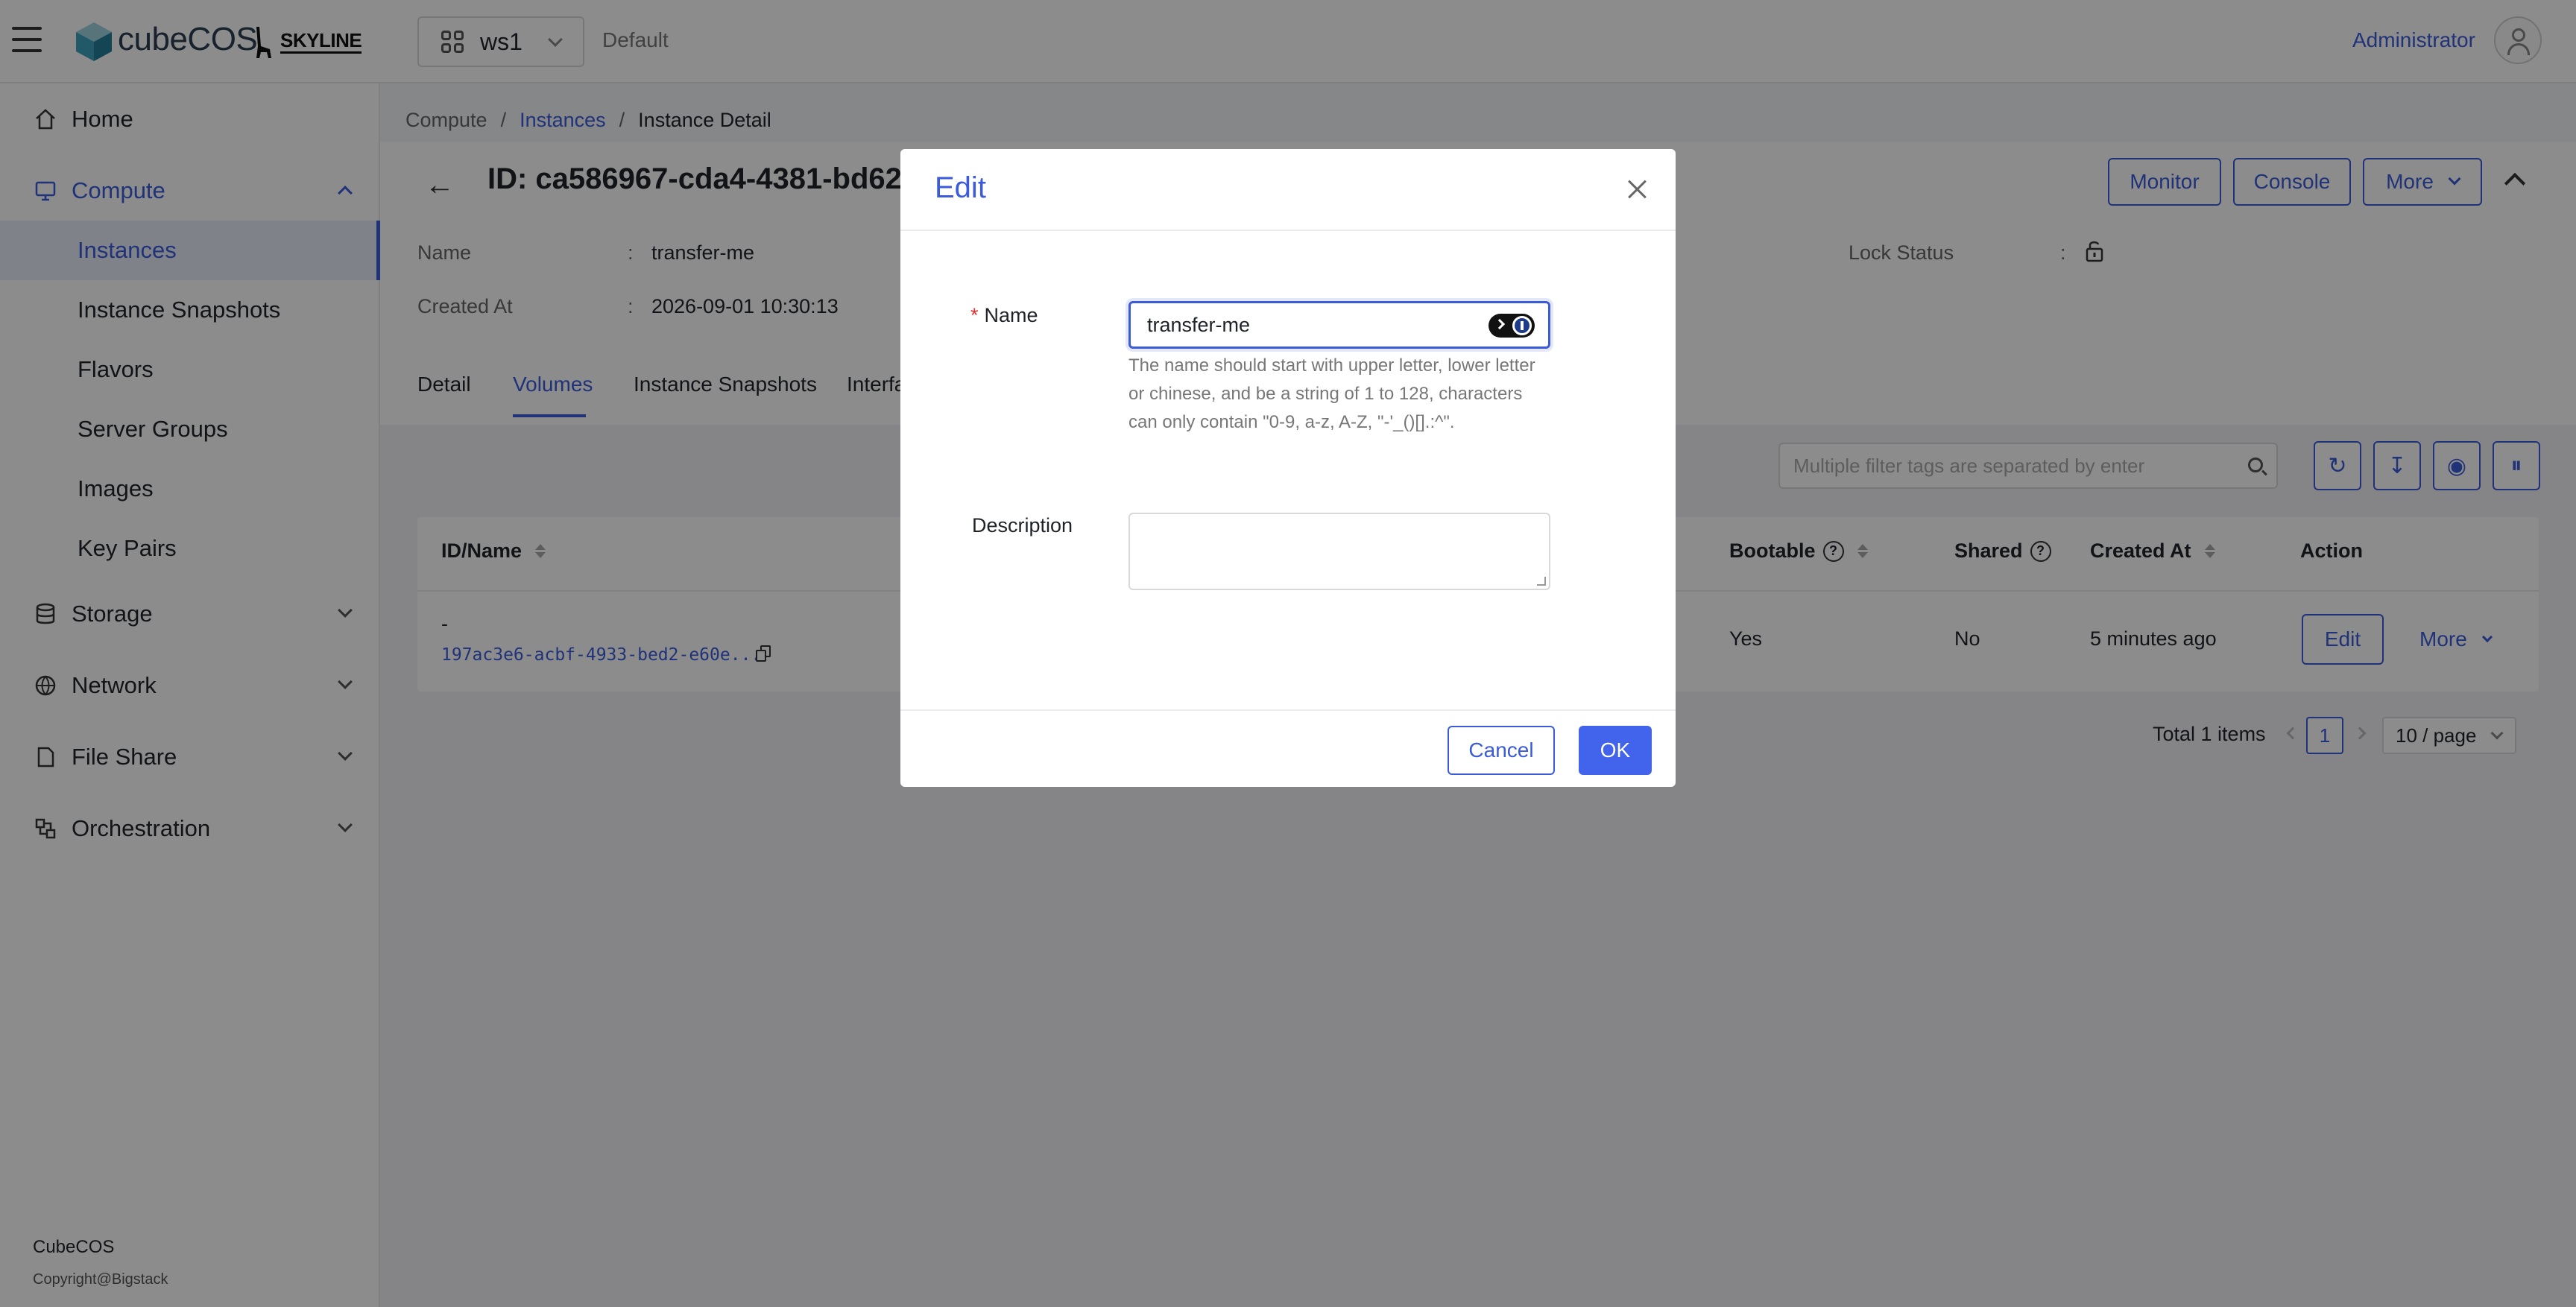 The width and height of the screenshot is (2576, 1307). What do you see at coordinates (1501, 750) in the screenshot?
I see `cancel-button: Cancel` at bounding box center [1501, 750].